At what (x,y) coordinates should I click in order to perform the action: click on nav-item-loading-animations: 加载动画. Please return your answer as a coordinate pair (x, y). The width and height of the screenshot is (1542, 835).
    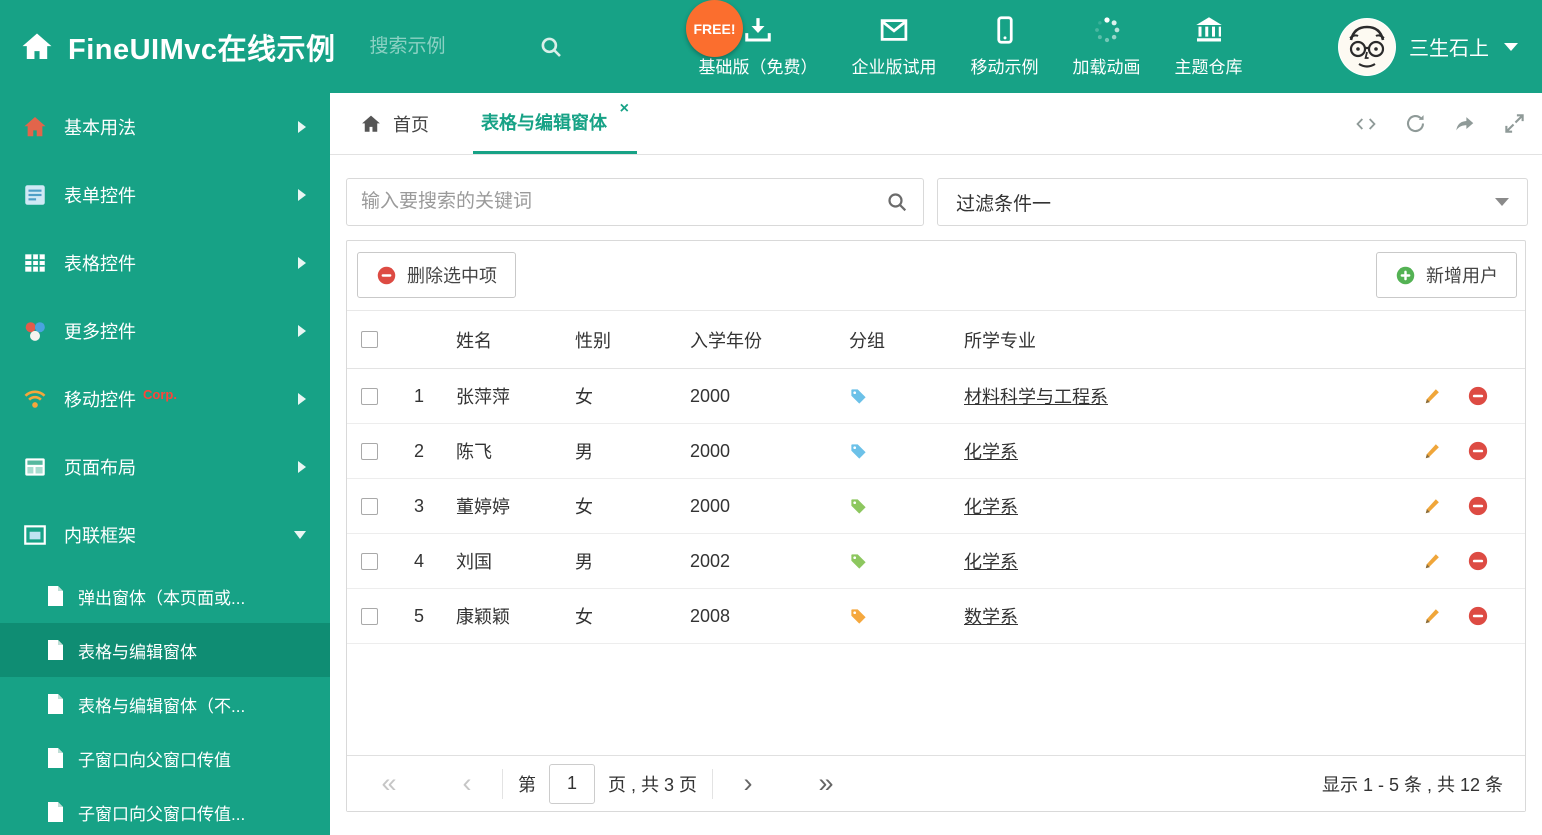
    Looking at the image, I should click on (1107, 46).